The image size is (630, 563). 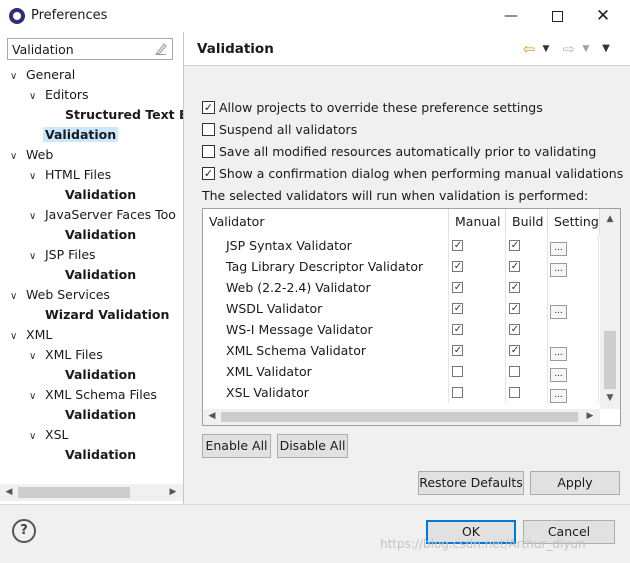 I want to click on column-header-settings: Settings, so click(x=574, y=222).